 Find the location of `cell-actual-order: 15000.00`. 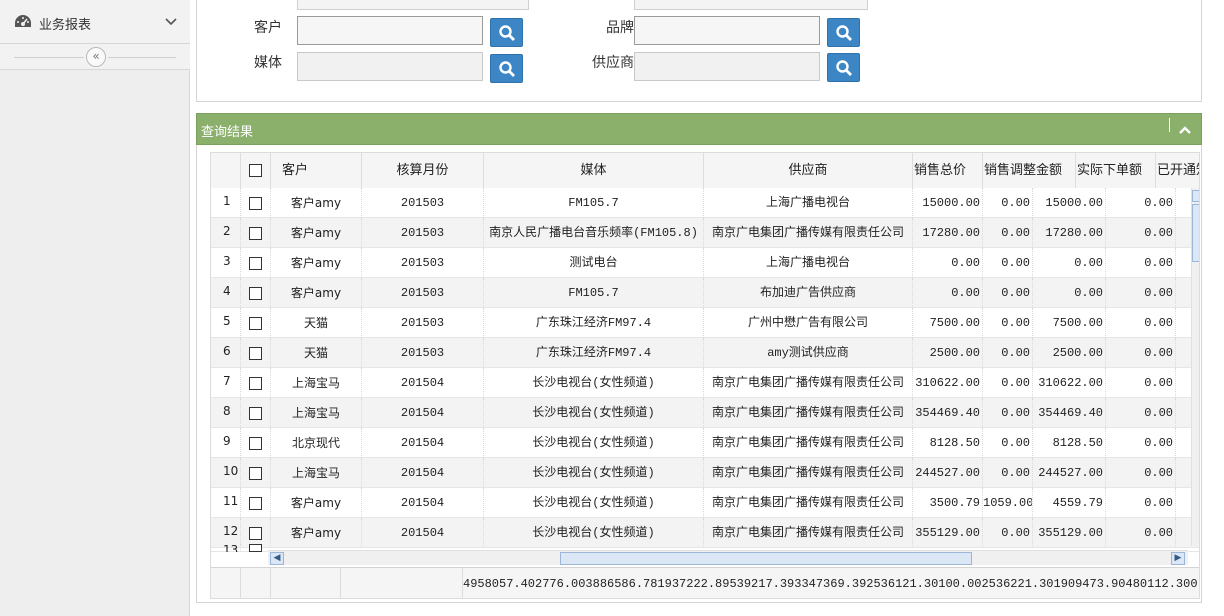

cell-actual-order: 15000.00 is located at coordinates (1069, 203).